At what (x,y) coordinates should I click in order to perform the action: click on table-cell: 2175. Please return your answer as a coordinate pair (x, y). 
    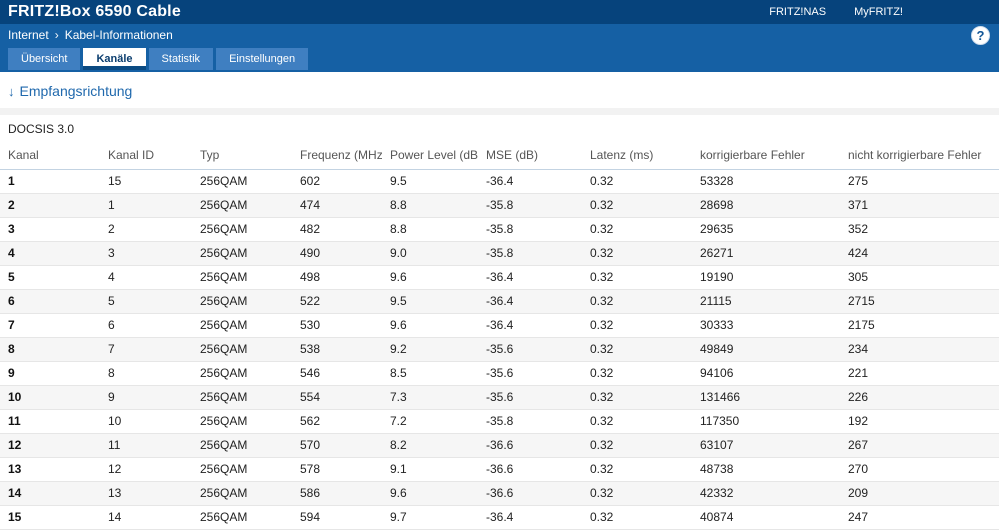
    Looking at the image, I should click on (919, 325).